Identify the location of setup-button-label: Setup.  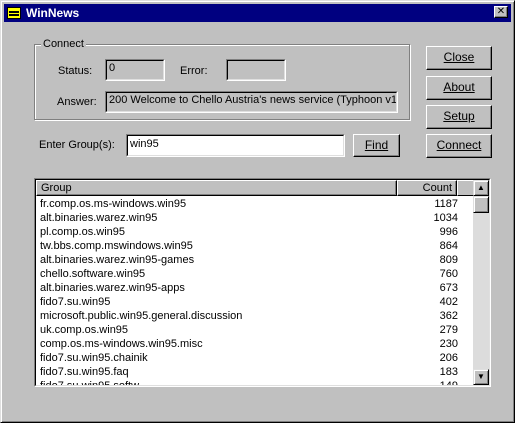
(459, 116).